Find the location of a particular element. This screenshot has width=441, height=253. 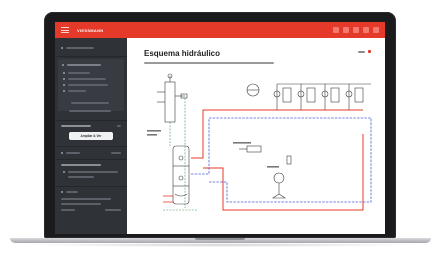

app-header: VIESSMANN is located at coordinates (220, 30).